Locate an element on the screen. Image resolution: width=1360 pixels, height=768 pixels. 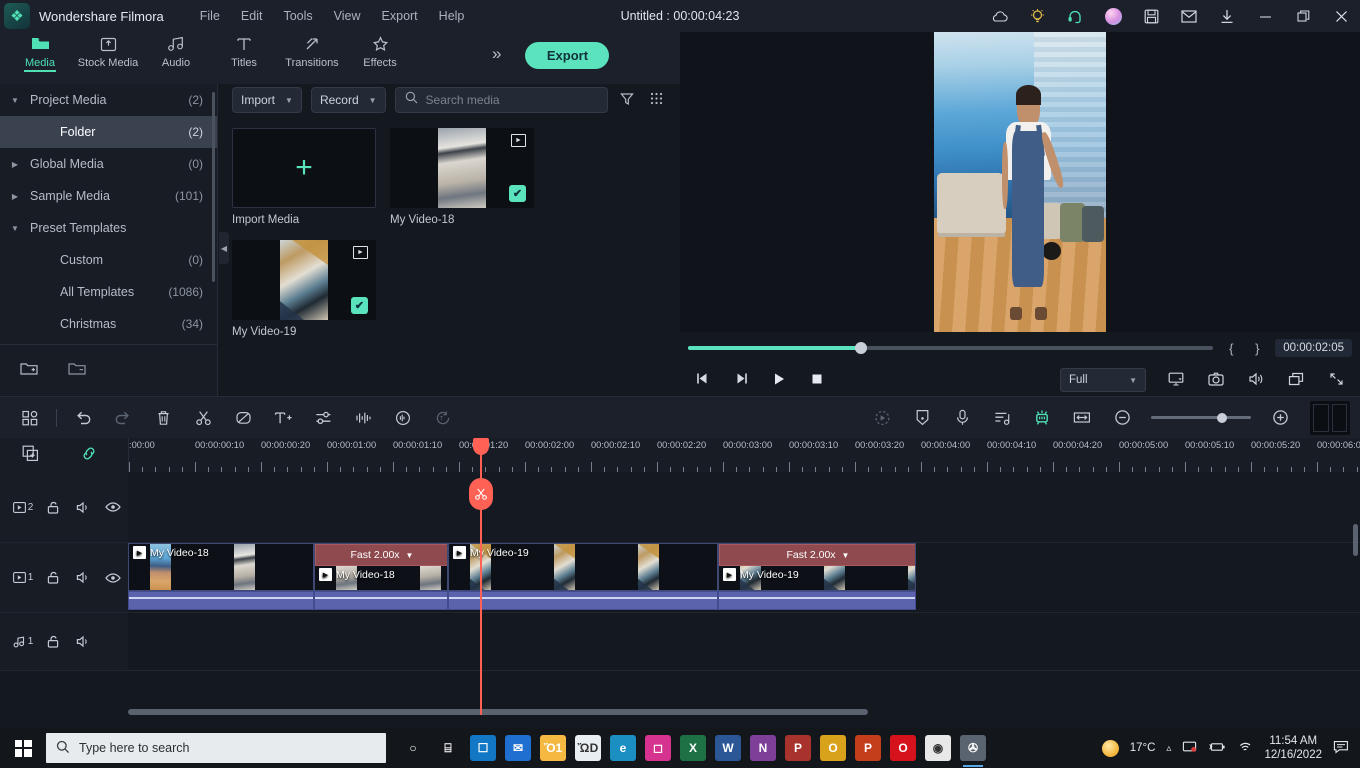
ribbon-tab-media: Media is located at coordinates (40, 52).